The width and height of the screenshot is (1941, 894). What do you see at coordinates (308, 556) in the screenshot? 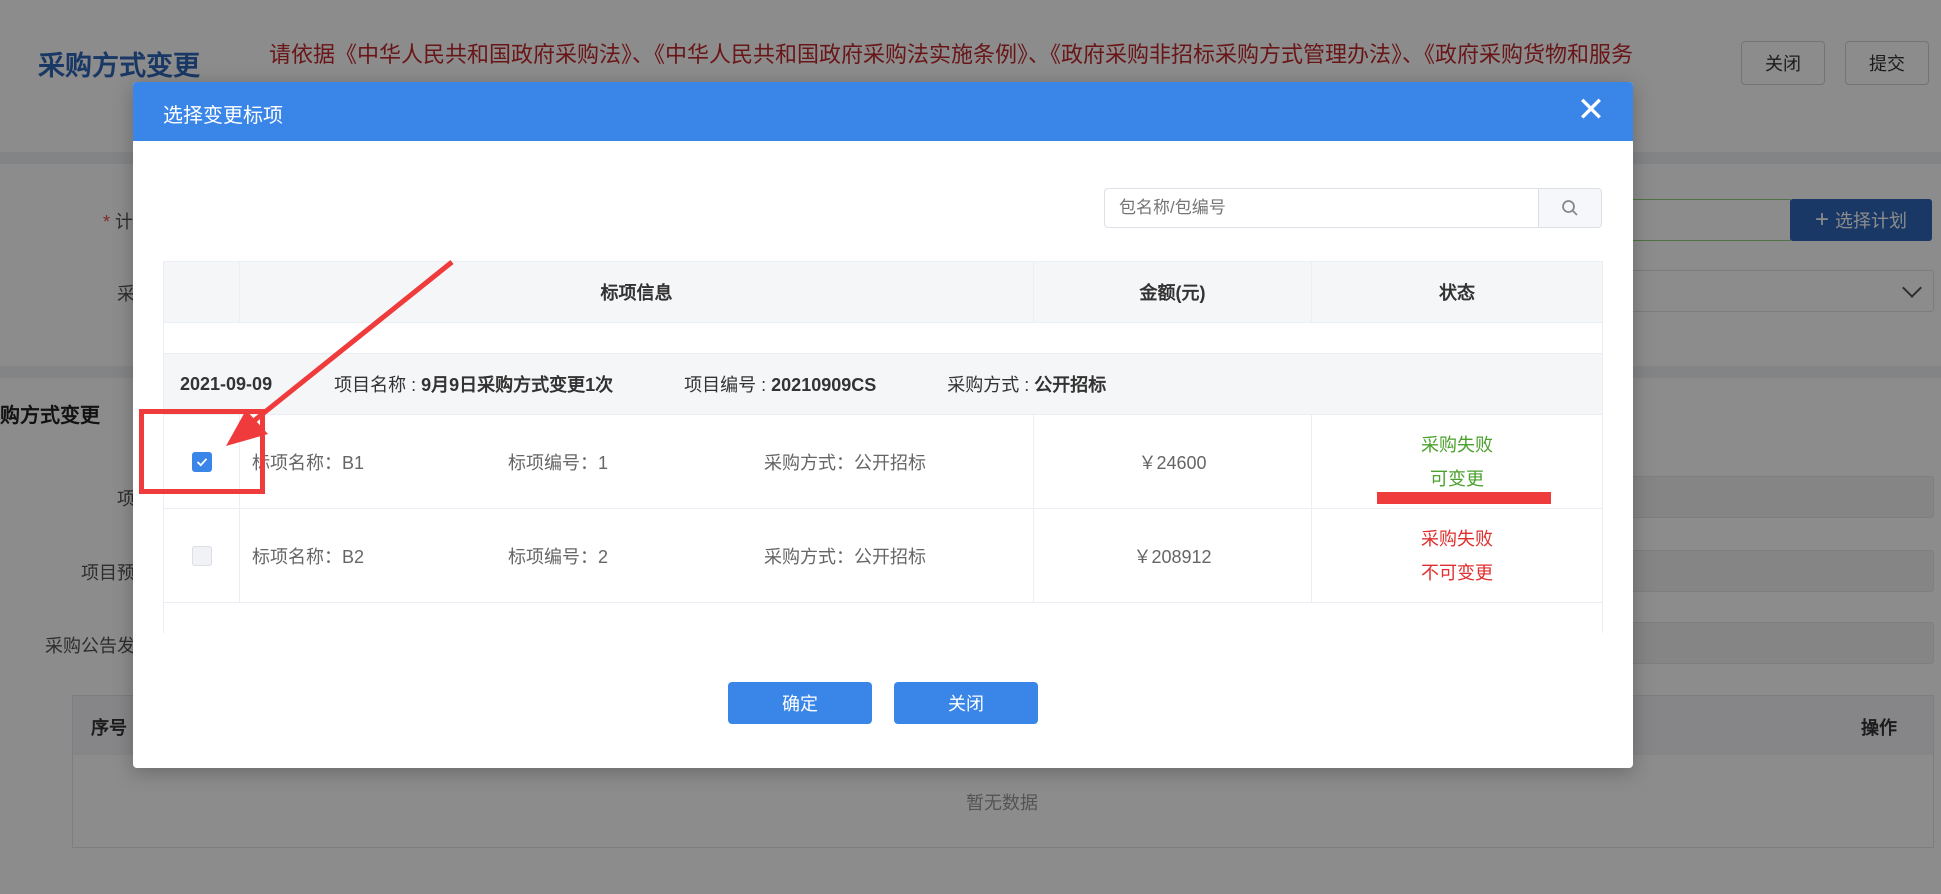
I see `item-name: 标项名称：B2` at bounding box center [308, 556].